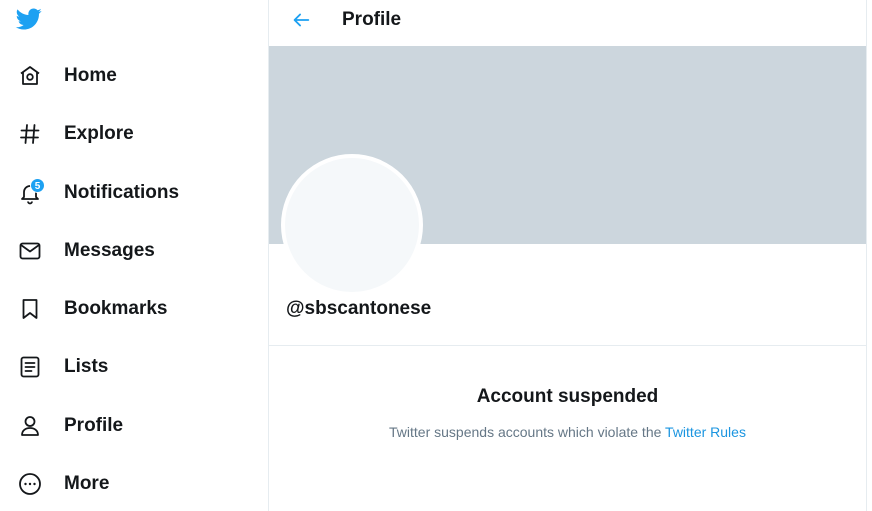  I want to click on notification-badge: 5, so click(37, 185).